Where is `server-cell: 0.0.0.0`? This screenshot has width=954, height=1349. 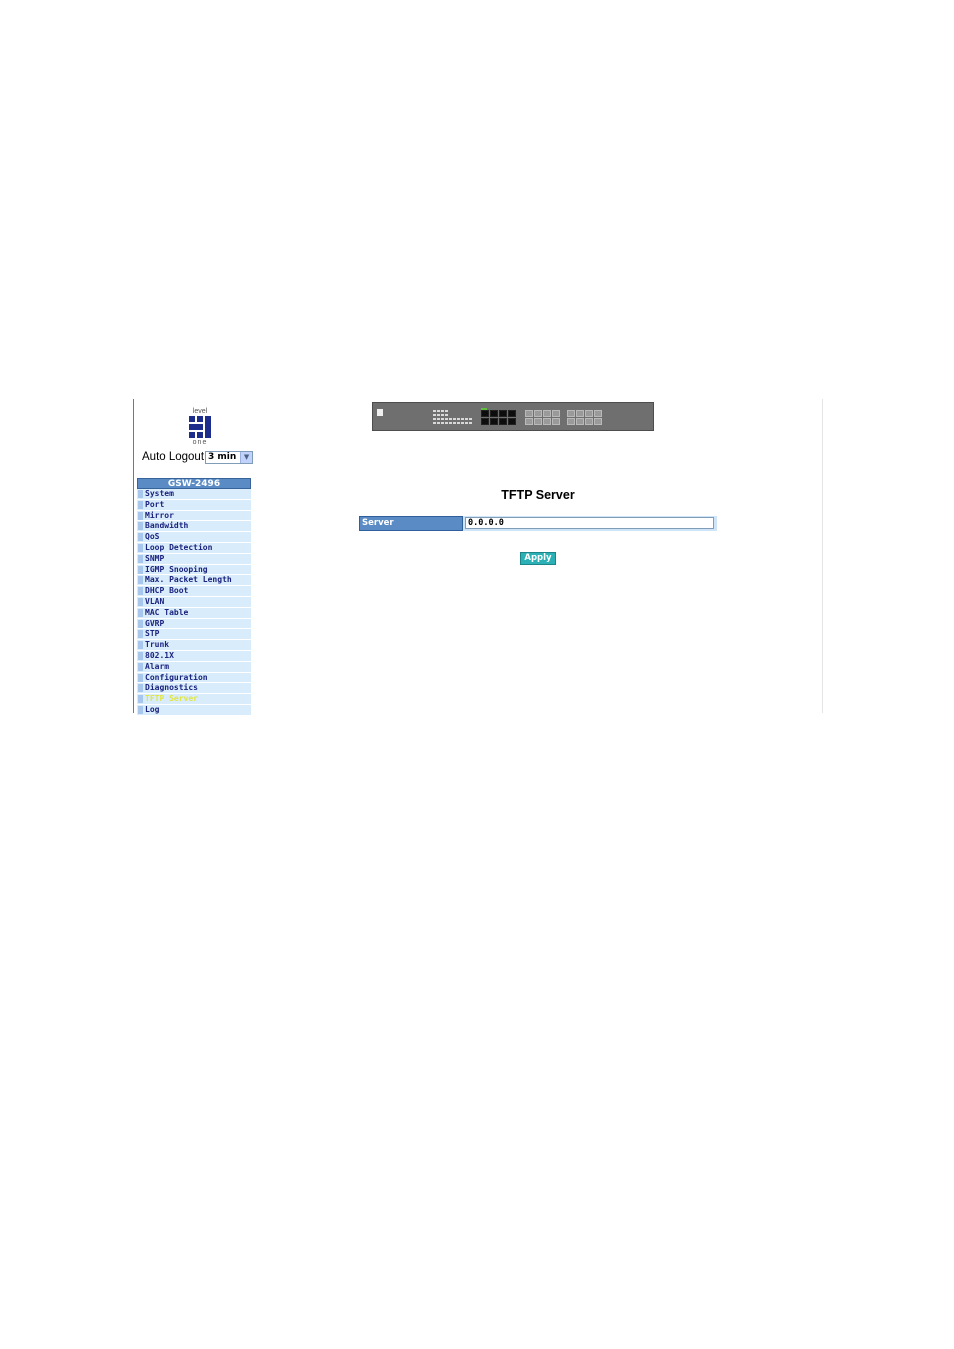 server-cell: 0.0.0.0 is located at coordinates (590, 523).